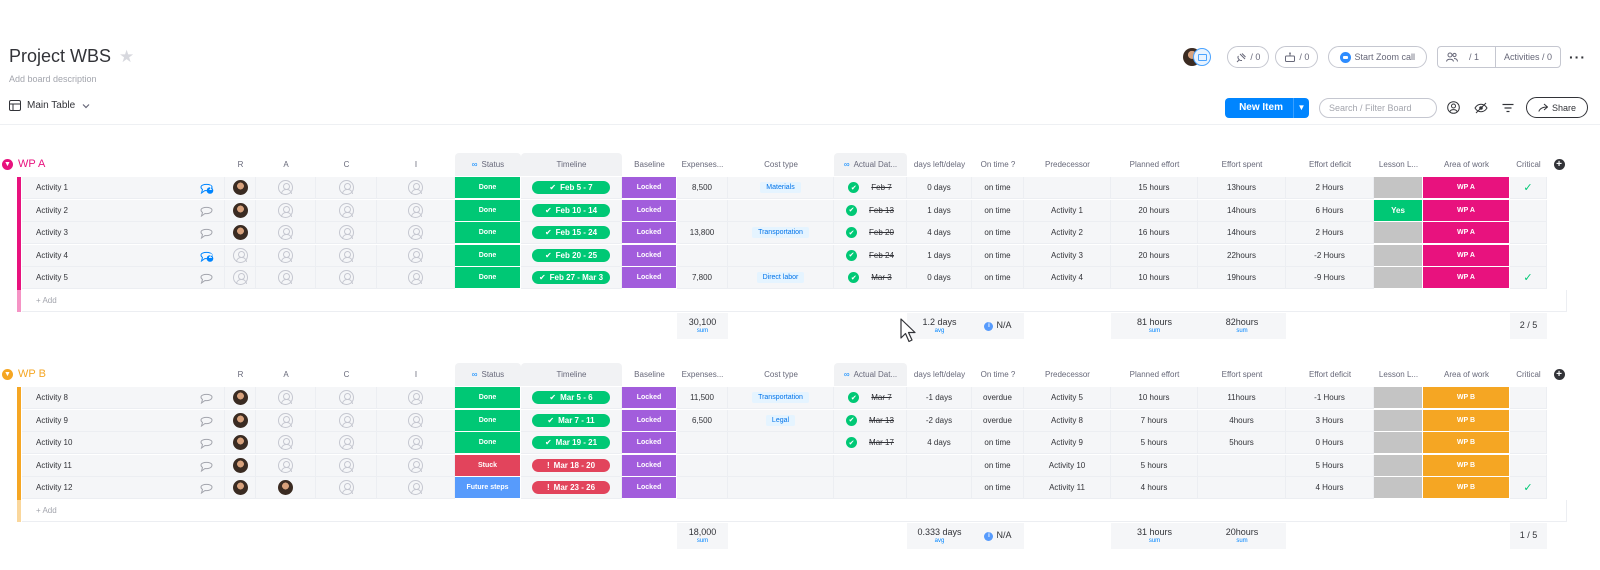 This screenshot has height=570, width=1600. Describe the element at coordinates (1242, 465) in the screenshot. I see `cell-spent` at that location.